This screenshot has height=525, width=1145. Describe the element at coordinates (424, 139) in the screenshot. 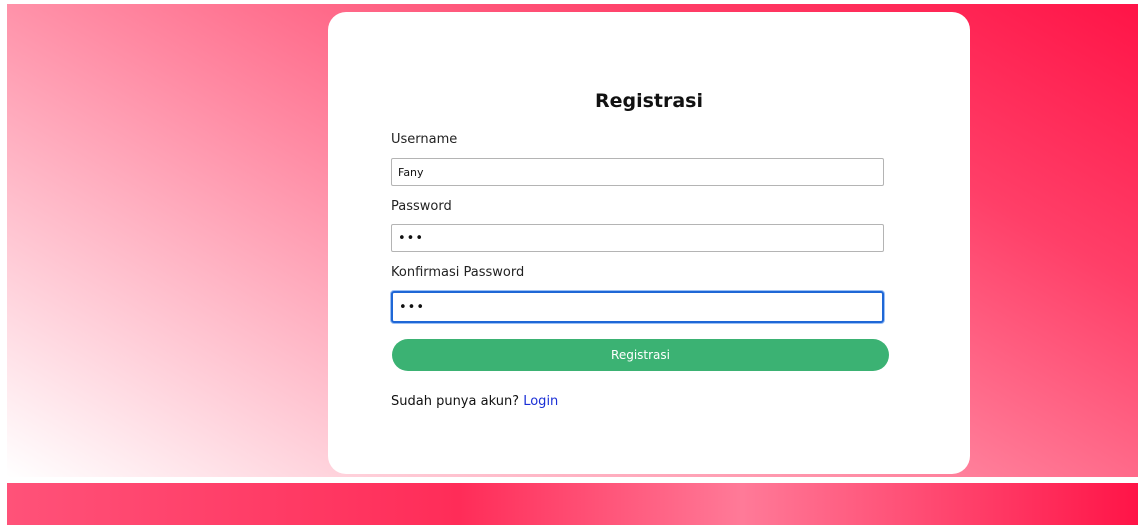

I see `username-label: Username` at that location.